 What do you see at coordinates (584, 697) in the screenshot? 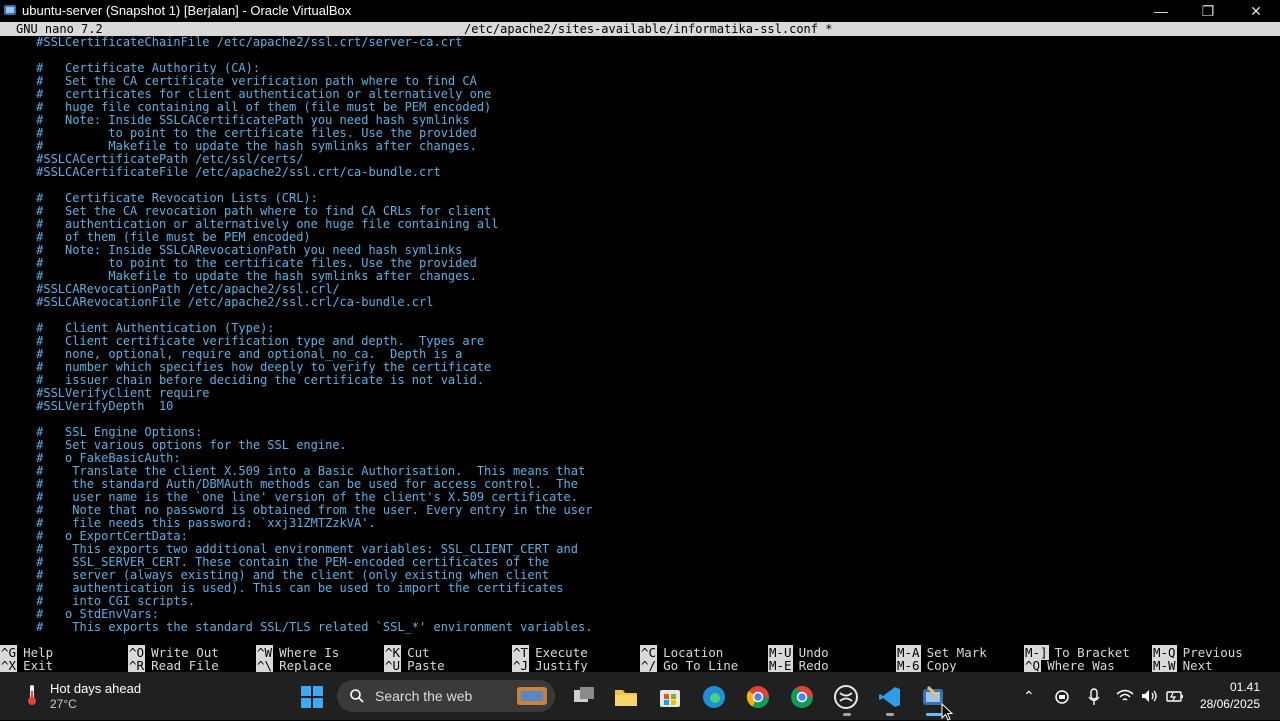
I see `task-view-icon` at bounding box center [584, 697].